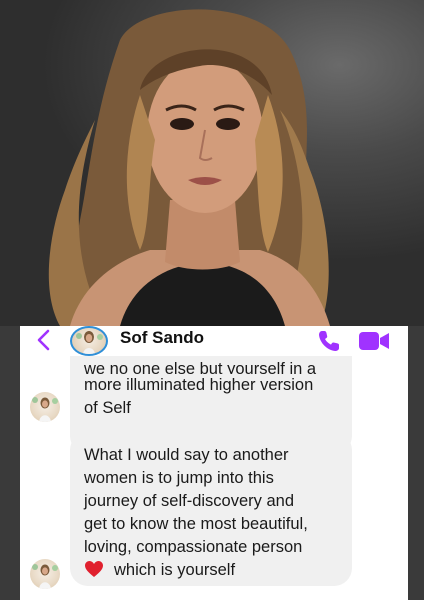 The image size is (424, 600). What do you see at coordinates (107, 408) in the screenshot?
I see `message-line: of Self` at bounding box center [107, 408].